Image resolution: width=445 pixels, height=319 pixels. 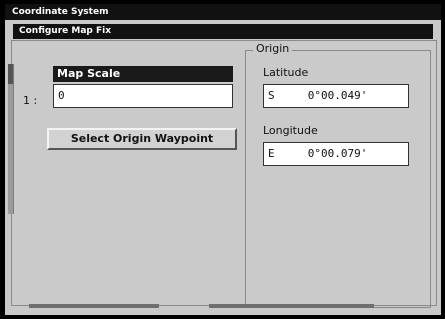 I want to click on window-title: Coordinate System, so click(x=223, y=12).